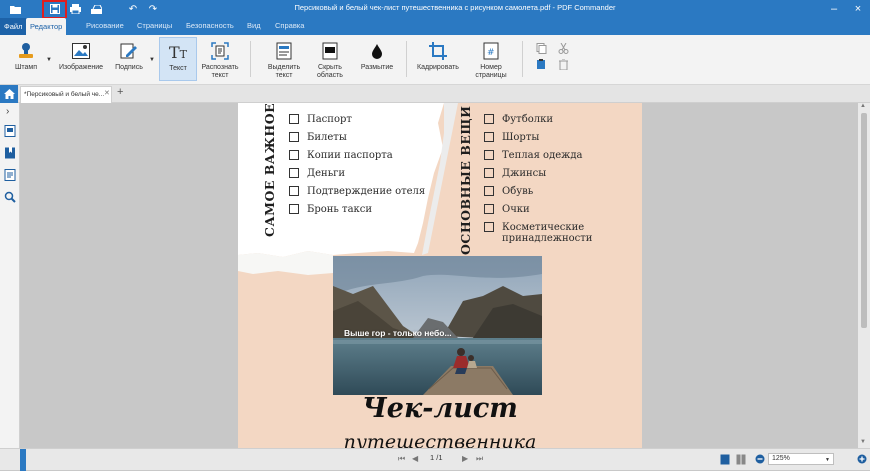 This screenshot has height=471, width=870. What do you see at coordinates (81, 59) in the screenshot?
I see `image-button: Изображение` at bounding box center [81, 59].